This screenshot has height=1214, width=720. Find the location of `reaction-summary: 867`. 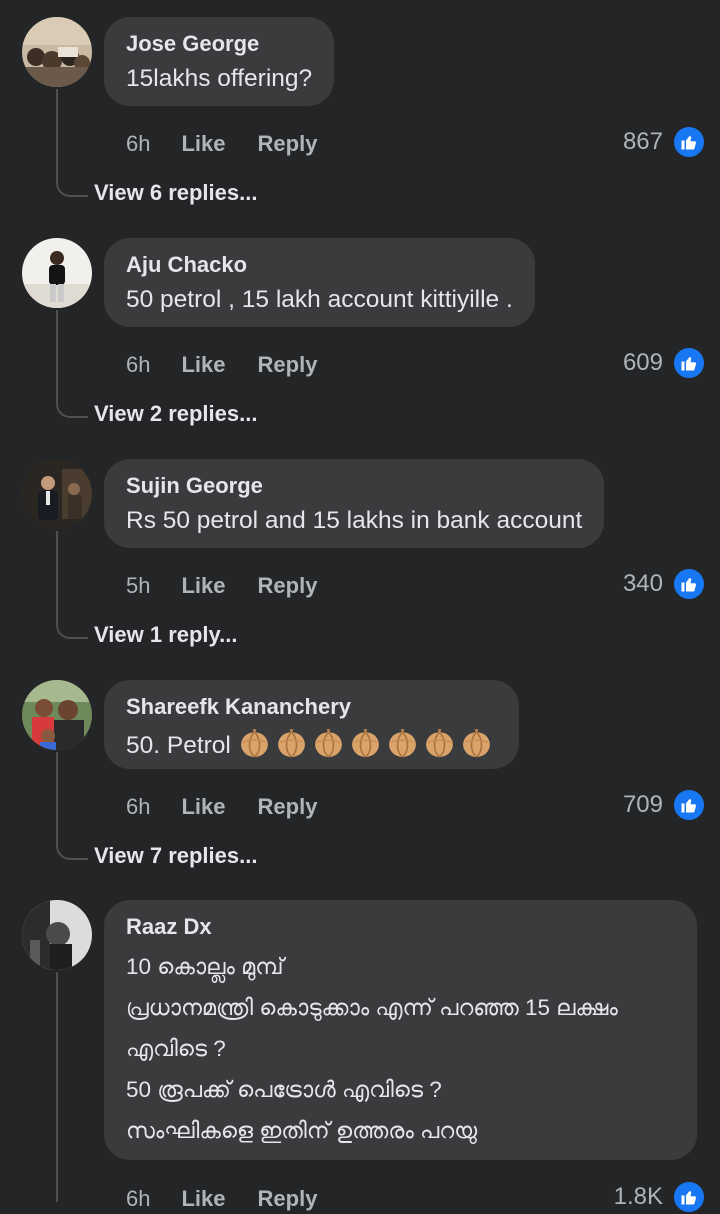

reaction-summary: 867 is located at coordinates (664, 142).